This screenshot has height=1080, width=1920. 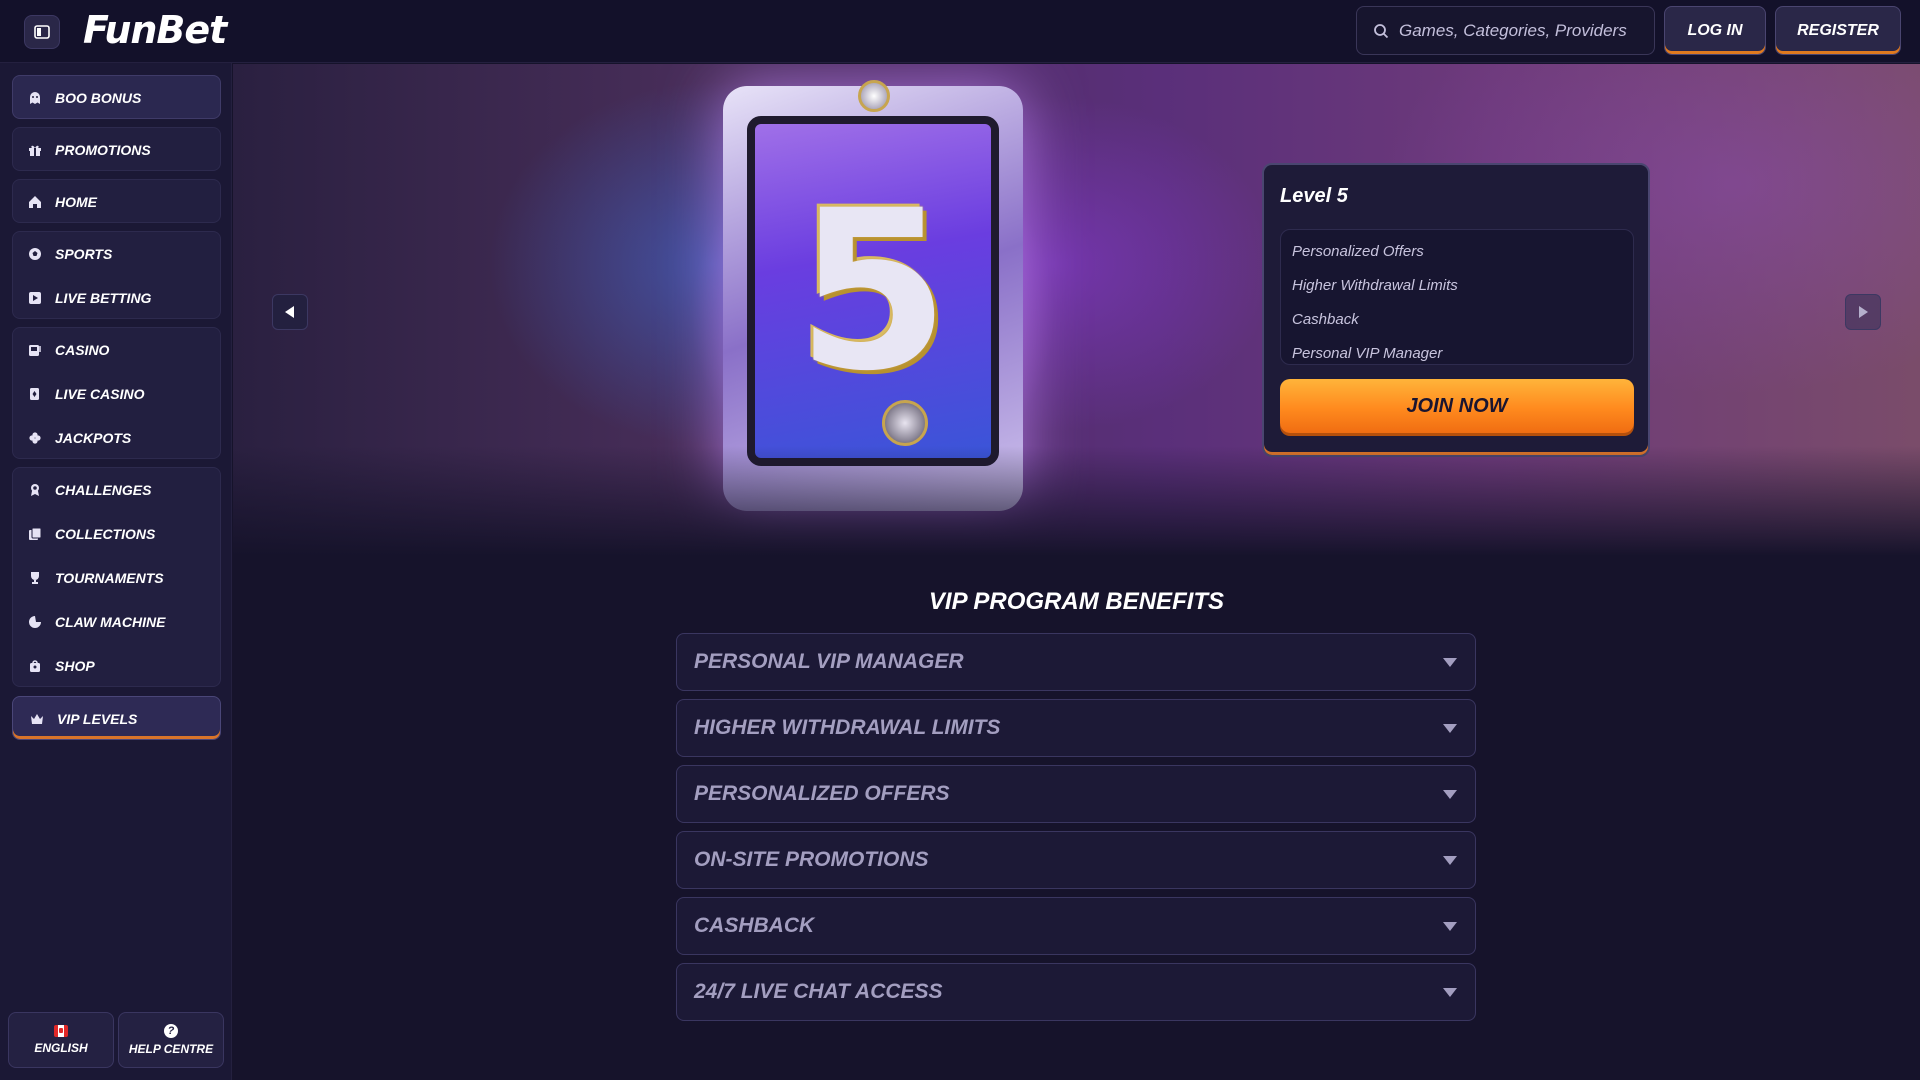 What do you see at coordinates (1076, 860) in the screenshot?
I see `benefit-accordion-on-site-promotions: ON-SITE PROMOTIONS` at bounding box center [1076, 860].